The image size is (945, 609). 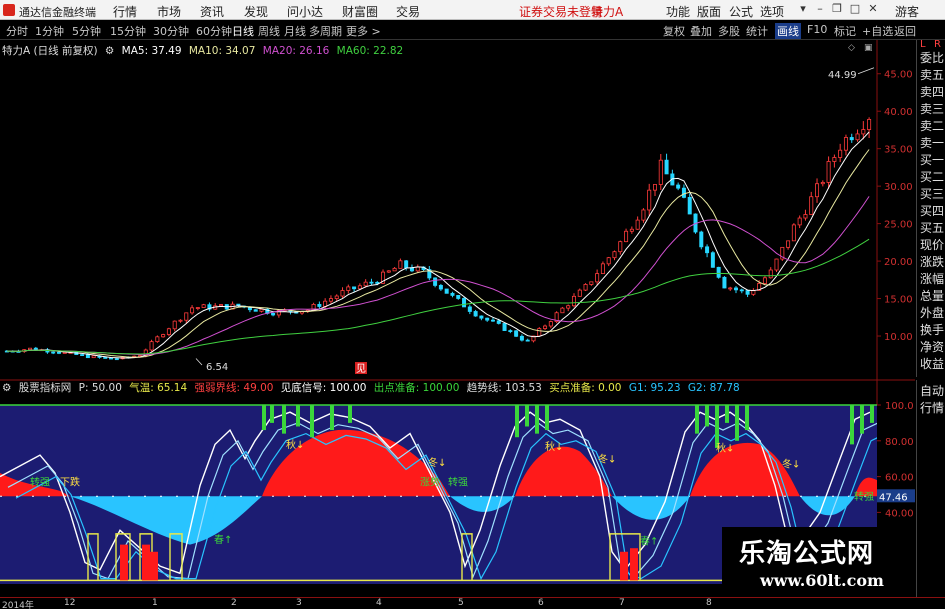 What do you see at coordinates (898, 225) in the screenshot?
I see `price-tick-label: 25.00` at bounding box center [898, 225].